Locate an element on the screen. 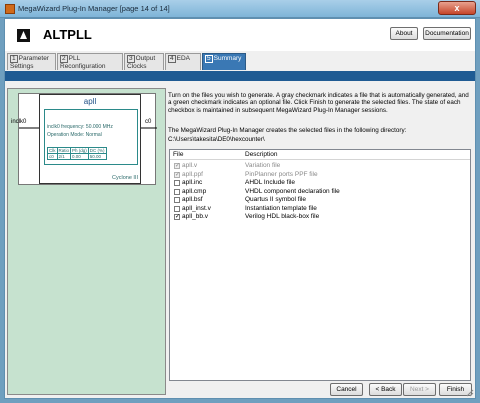 This screenshot has width=480, height=403. tab-number: 3 is located at coordinates (131, 59).